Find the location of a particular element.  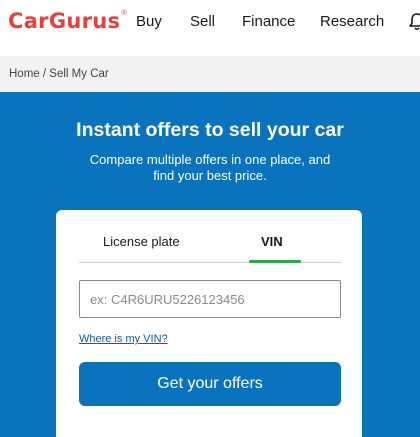

site-header: CarGurus ® Buy Sell Finance Research is located at coordinates (210, 22).